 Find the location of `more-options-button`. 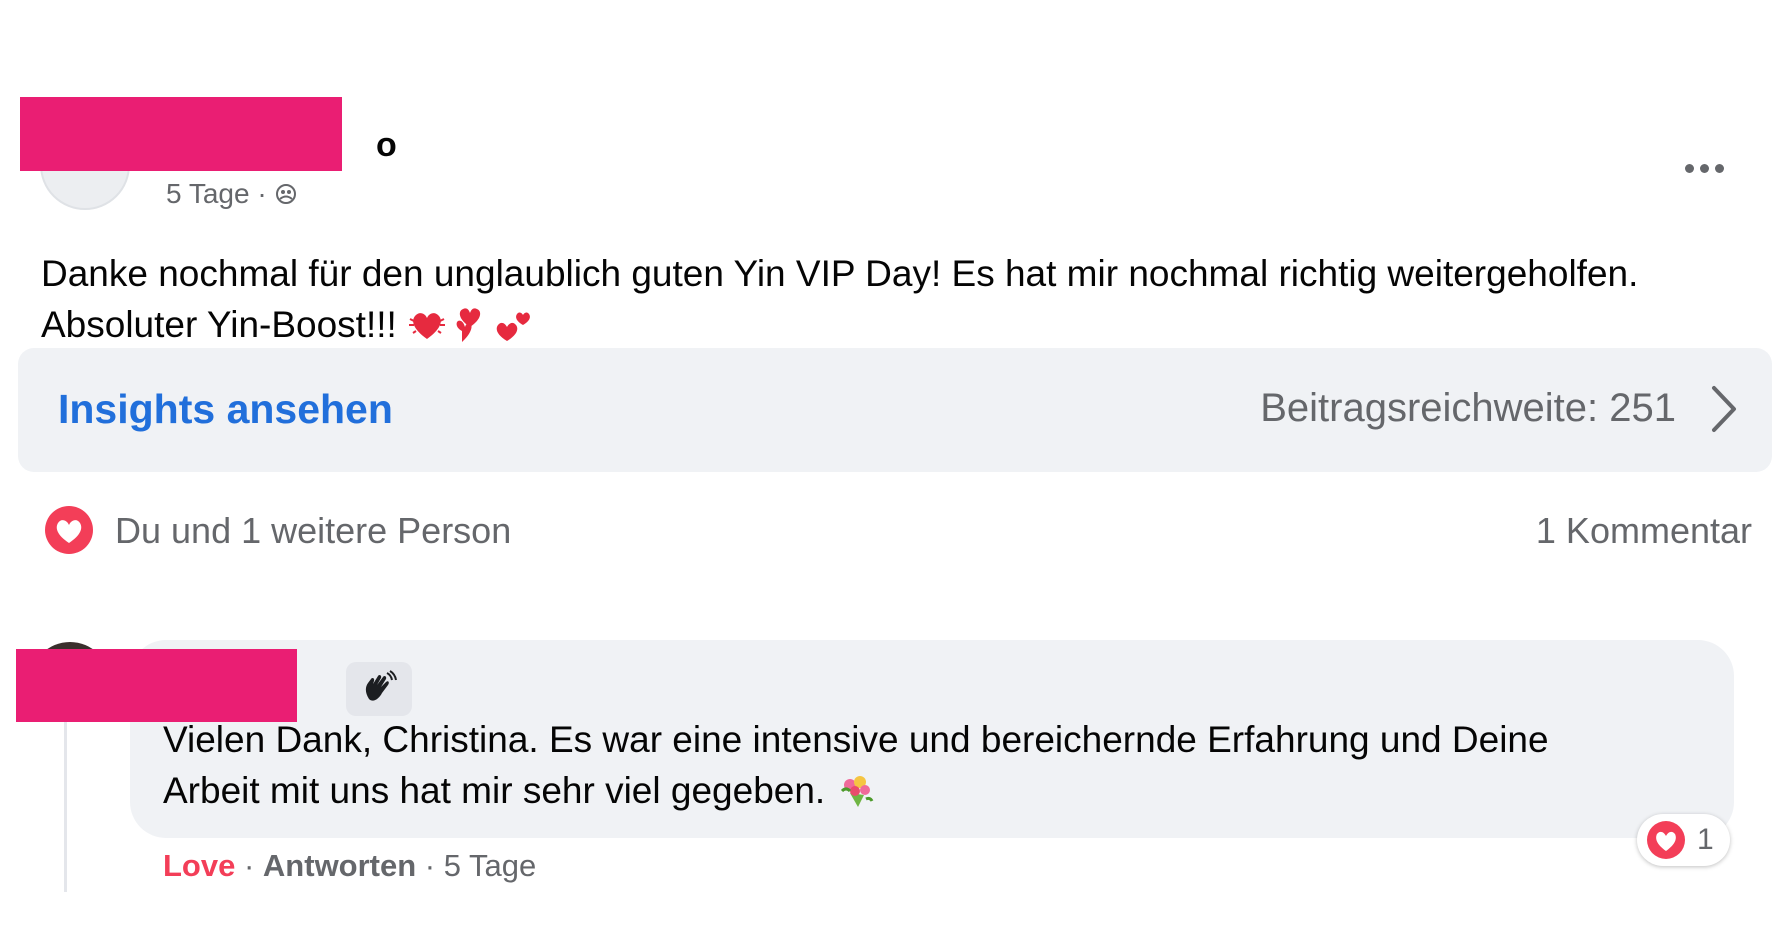

more-options-button is located at coordinates (1704, 168).